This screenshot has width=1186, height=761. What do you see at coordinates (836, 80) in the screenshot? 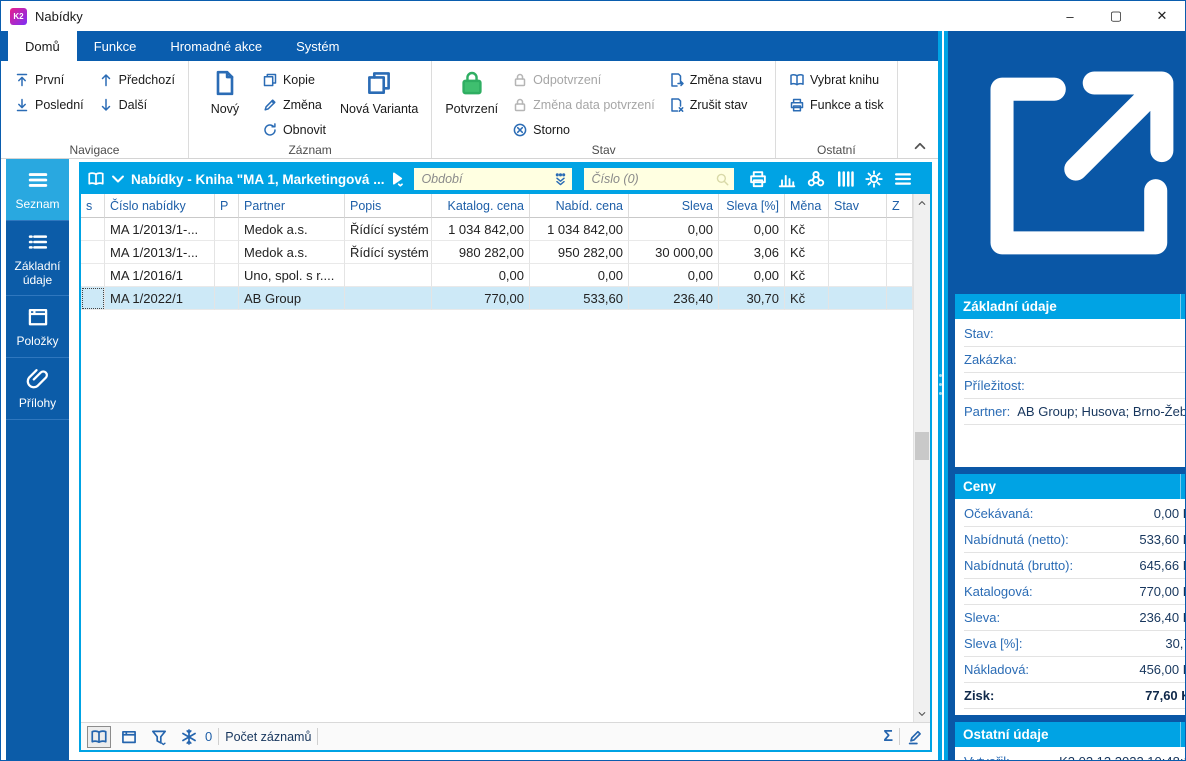
I see `ribbon-button: Vybrat knihu` at bounding box center [836, 80].